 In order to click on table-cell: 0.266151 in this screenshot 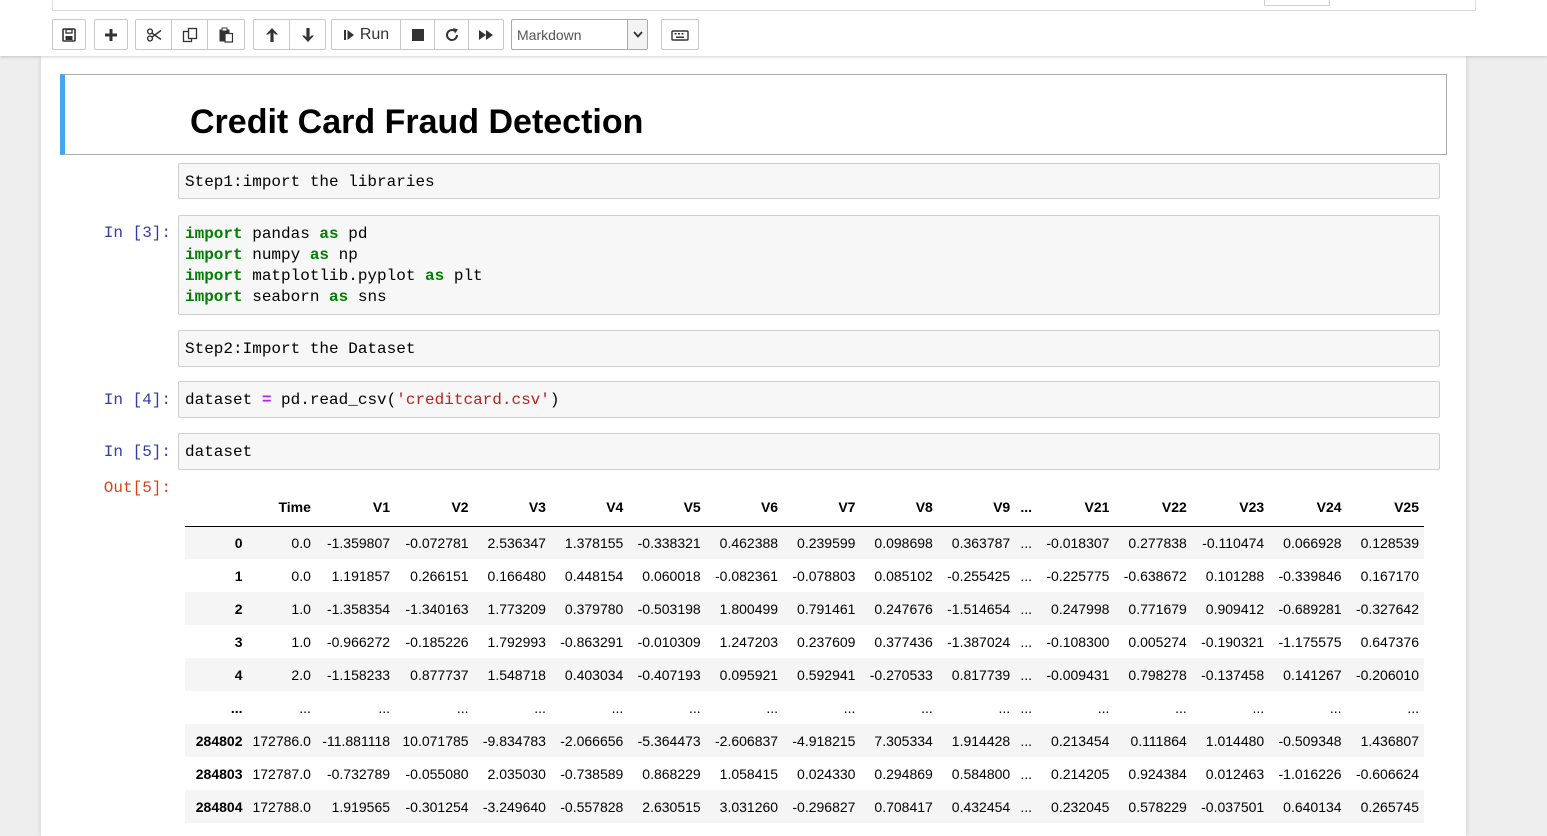, I will do `click(439, 575)`.